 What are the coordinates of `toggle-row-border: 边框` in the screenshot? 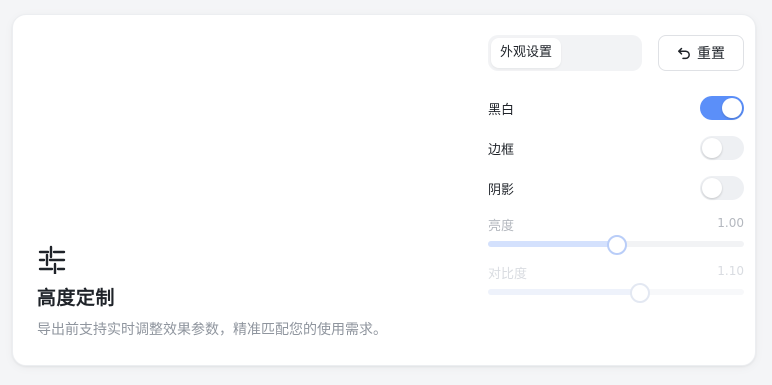 It's located at (616, 148).